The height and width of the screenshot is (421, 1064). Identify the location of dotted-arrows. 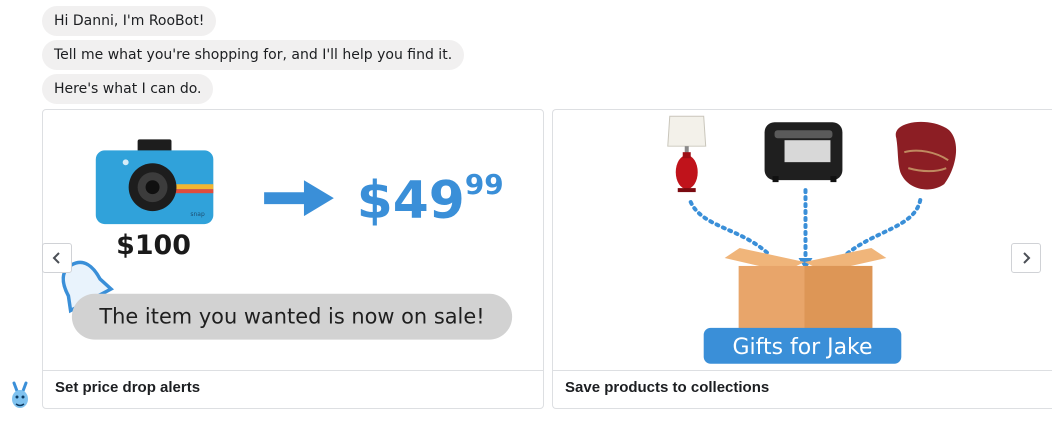
(805, 224).